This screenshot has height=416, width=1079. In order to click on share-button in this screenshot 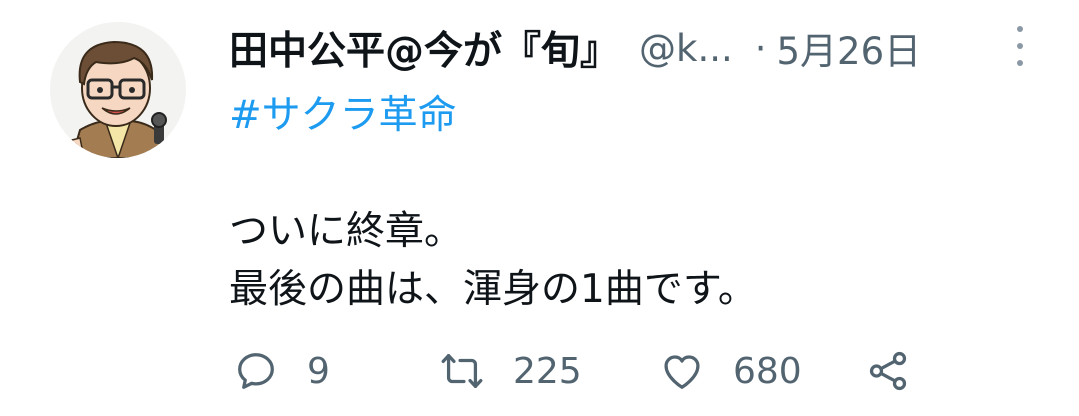, I will do `click(888, 371)`.